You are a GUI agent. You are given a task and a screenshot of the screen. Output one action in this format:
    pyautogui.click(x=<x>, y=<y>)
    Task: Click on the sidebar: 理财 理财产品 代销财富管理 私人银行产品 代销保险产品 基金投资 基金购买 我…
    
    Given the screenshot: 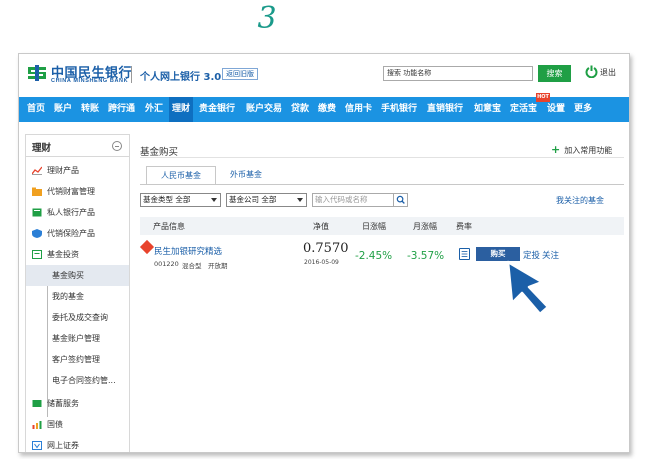 What is the action you would take?
    pyautogui.click(x=77, y=293)
    